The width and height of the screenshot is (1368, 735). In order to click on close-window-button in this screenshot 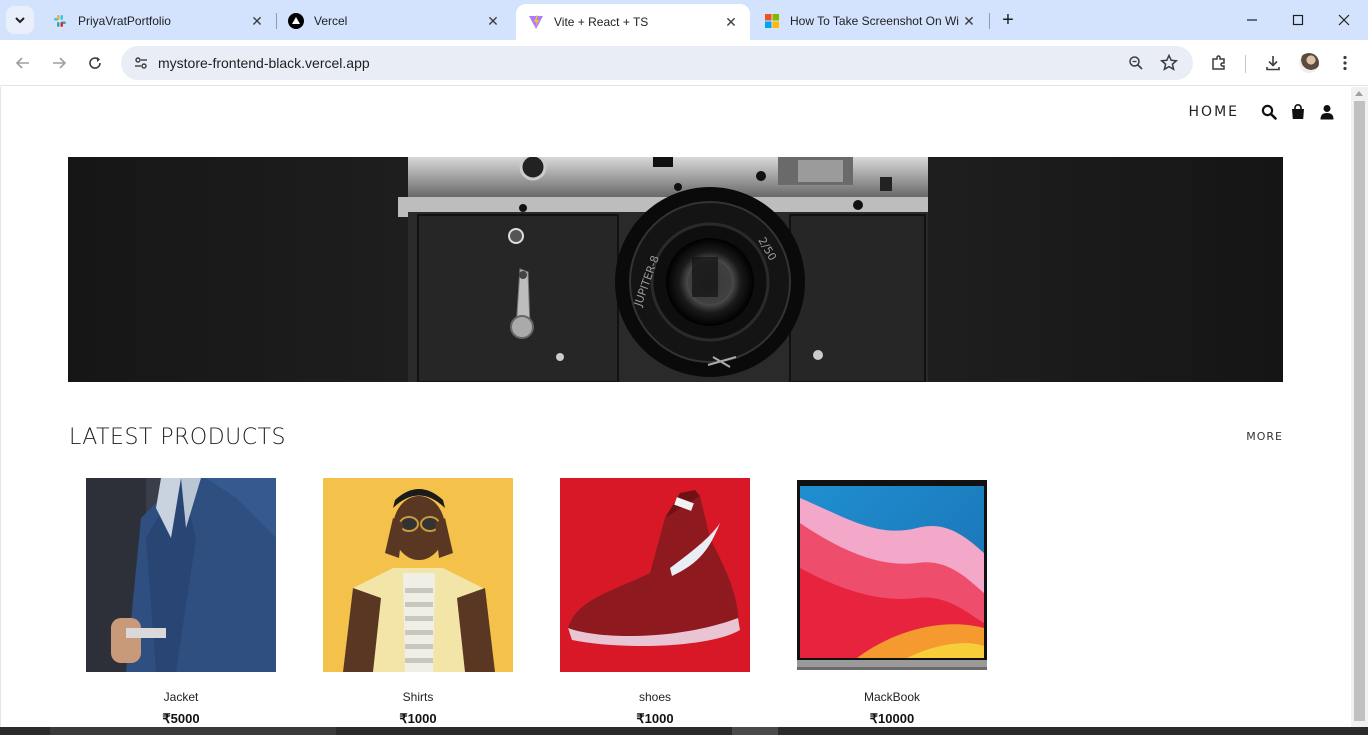, I will do `click(1344, 20)`.